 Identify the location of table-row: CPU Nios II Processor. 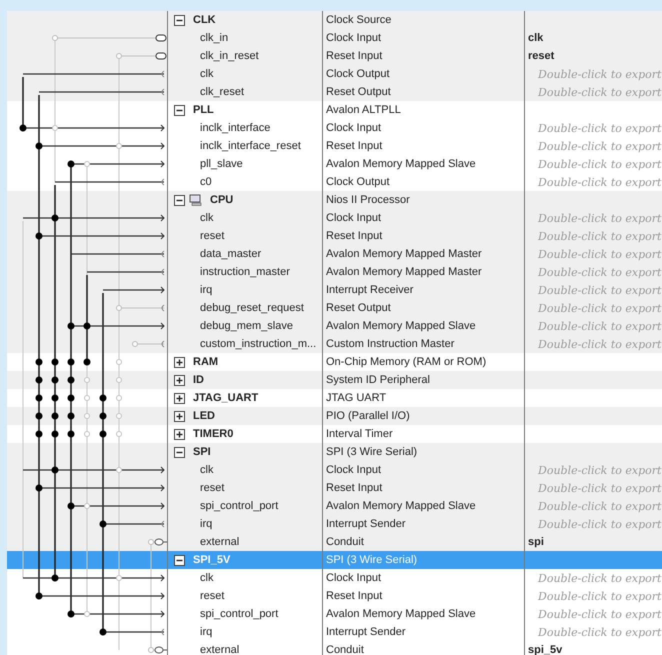
(415, 200).